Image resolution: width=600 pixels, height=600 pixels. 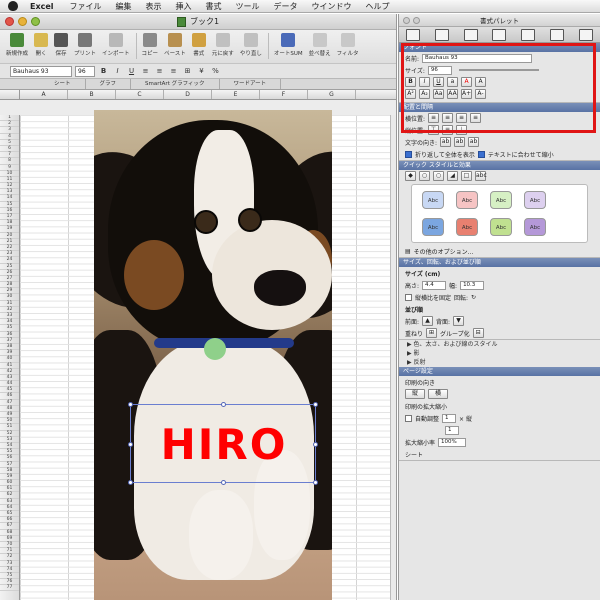 I want to click on italic-button: I, so click(x=117, y=71).